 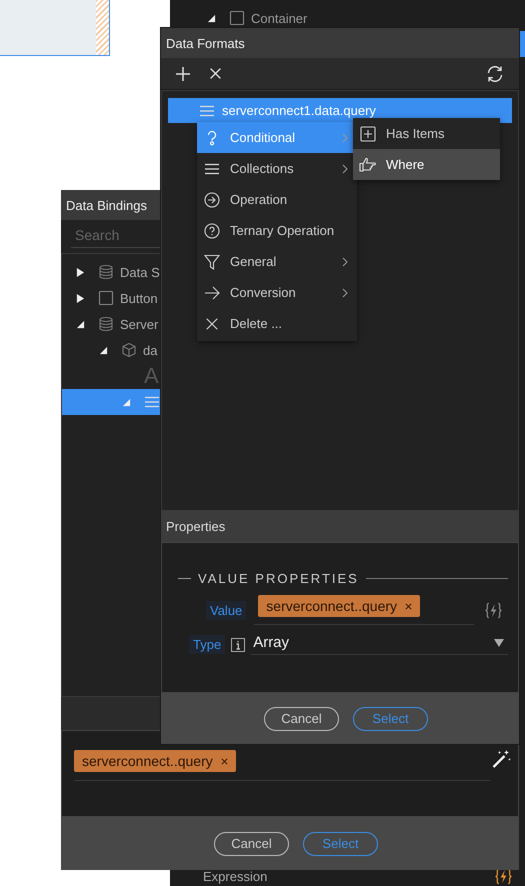 What do you see at coordinates (278, 578) in the screenshot?
I see `section-heading: VALUE PROPERTIES` at bounding box center [278, 578].